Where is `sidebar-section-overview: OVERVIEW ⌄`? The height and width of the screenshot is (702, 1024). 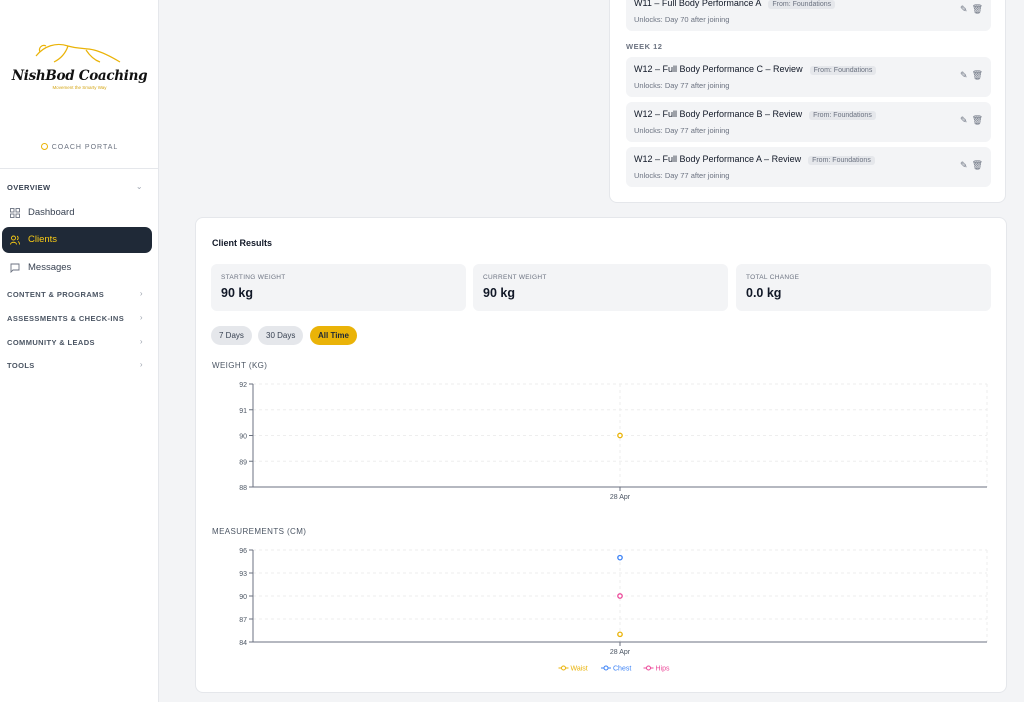
sidebar-section-overview: OVERVIEW ⌄ is located at coordinates (78, 187).